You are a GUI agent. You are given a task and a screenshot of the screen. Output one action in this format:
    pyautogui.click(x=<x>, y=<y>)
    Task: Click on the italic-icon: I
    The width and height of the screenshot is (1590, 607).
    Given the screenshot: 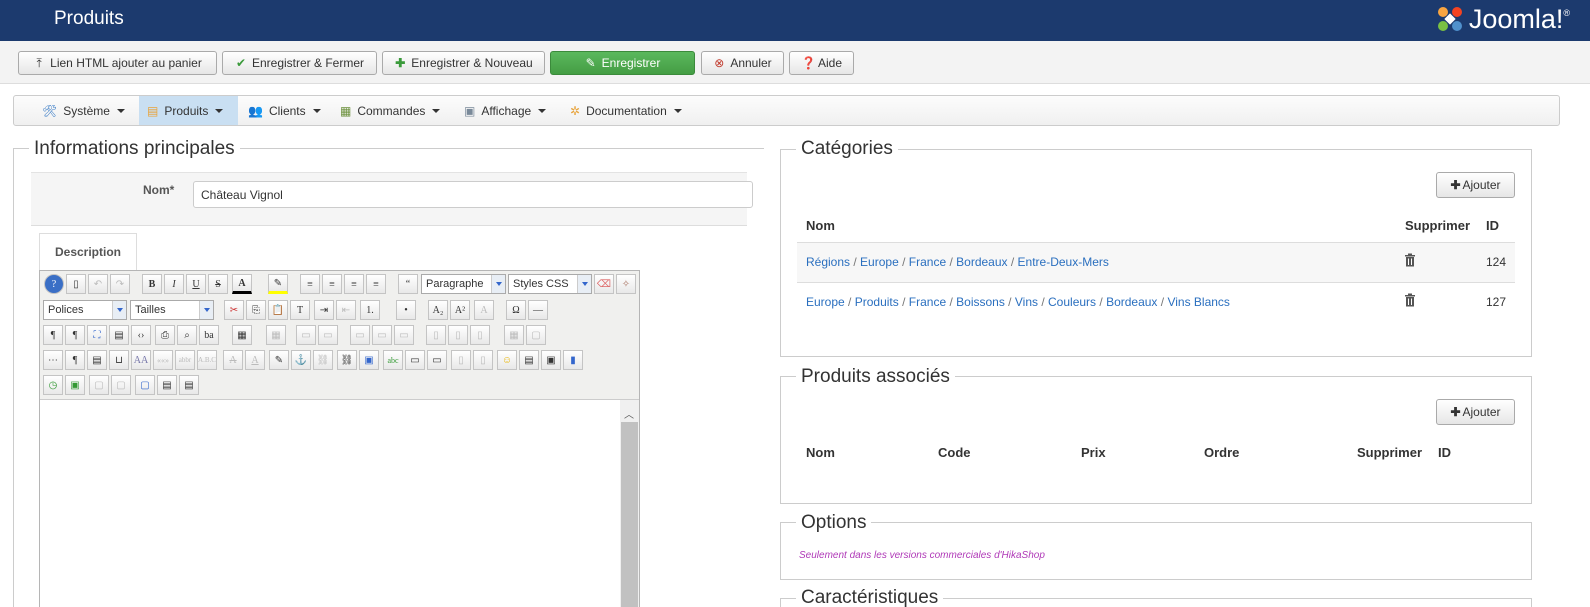 What is the action you would take?
    pyautogui.click(x=174, y=284)
    